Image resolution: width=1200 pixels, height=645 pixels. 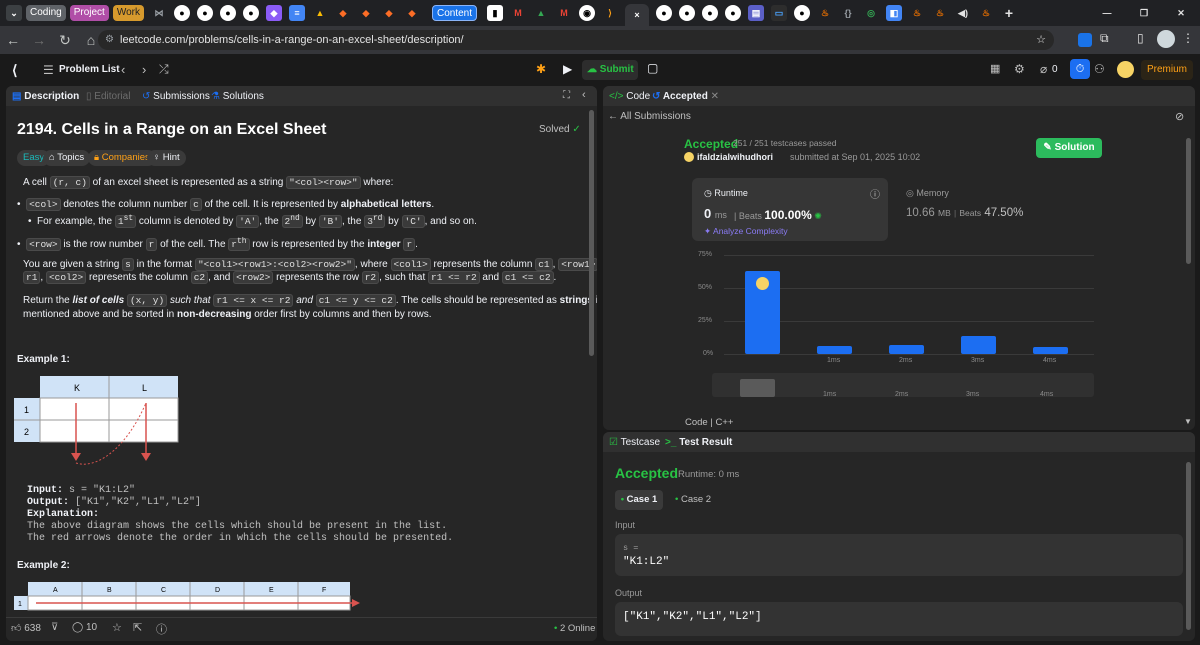 I want to click on new-tab-button: +, so click(x=1009, y=13).